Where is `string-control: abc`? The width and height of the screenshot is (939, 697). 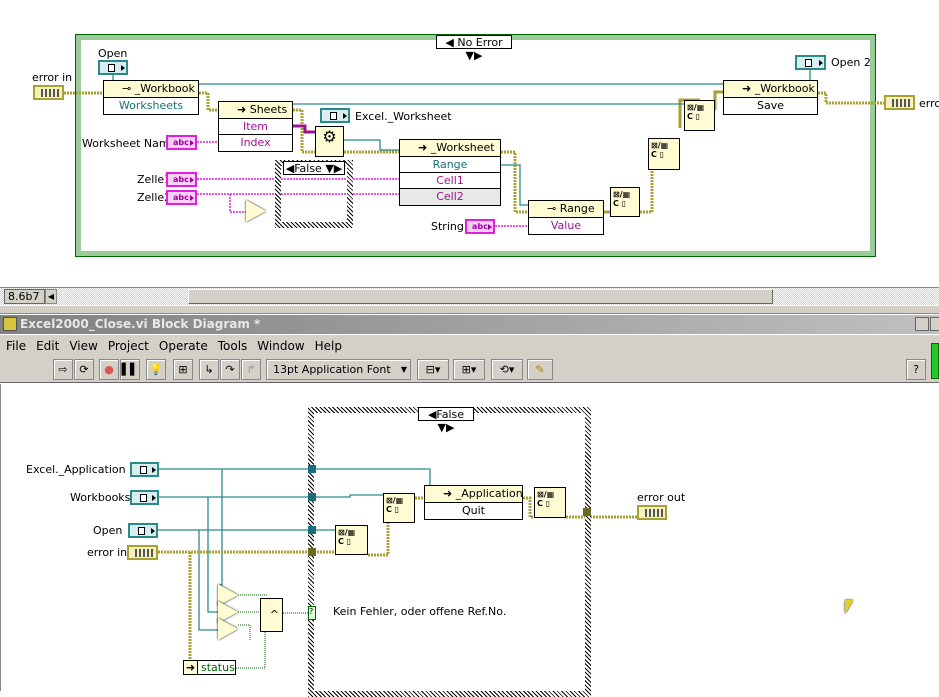 string-control: abc is located at coordinates (480, 226).